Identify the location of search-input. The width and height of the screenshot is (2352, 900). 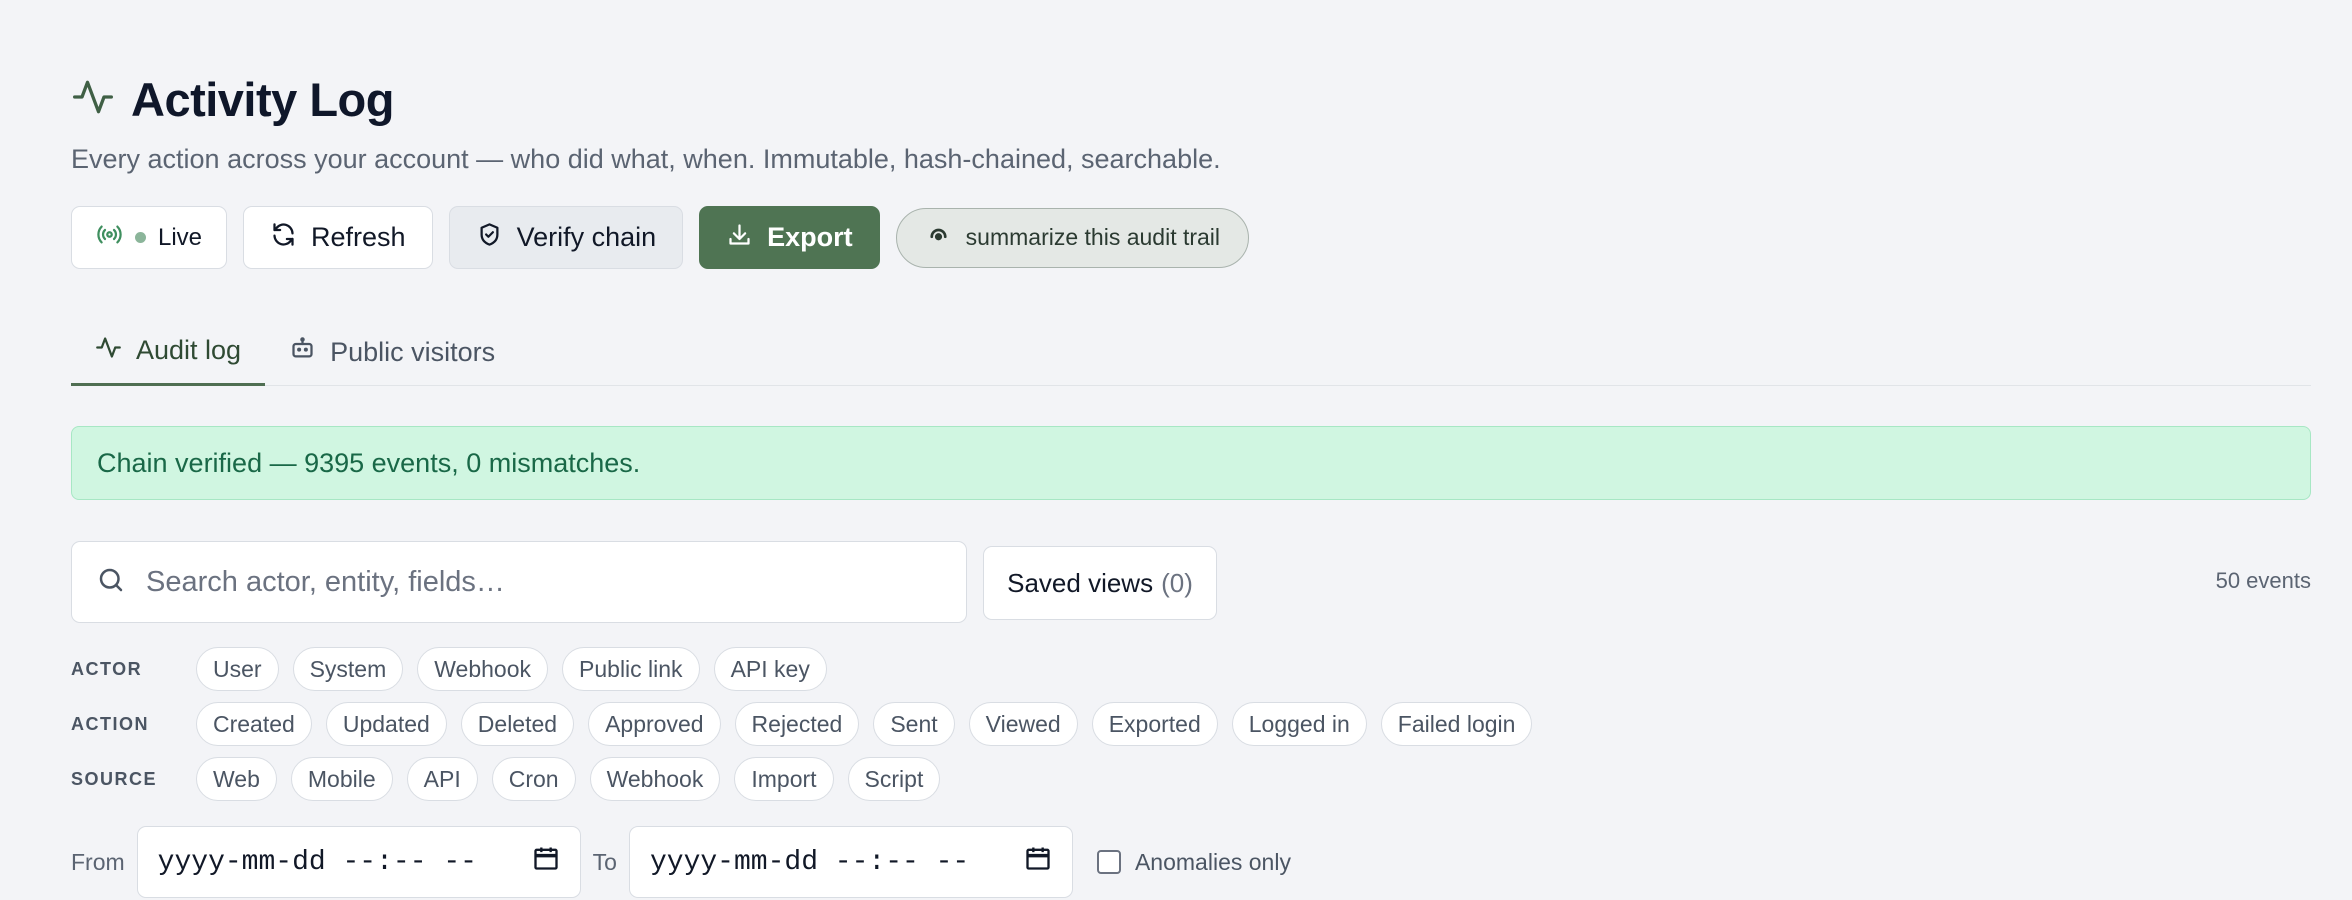
(546, 582).